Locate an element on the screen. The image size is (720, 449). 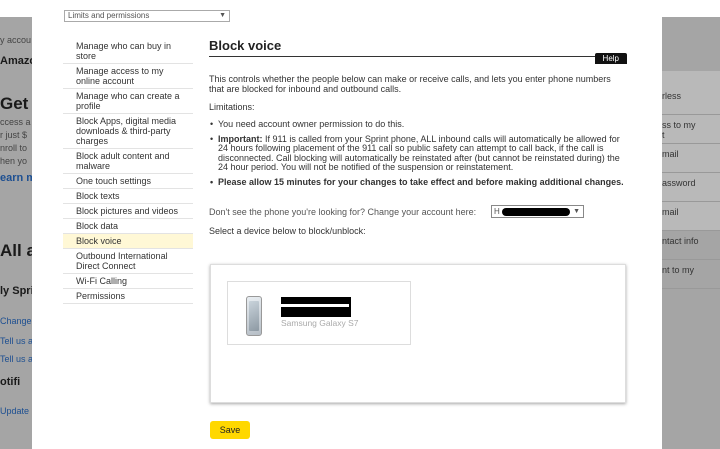
sidebar-item-manage-access-to-my-online-account: Manage access to my online account is located at coordinates (128, 76).